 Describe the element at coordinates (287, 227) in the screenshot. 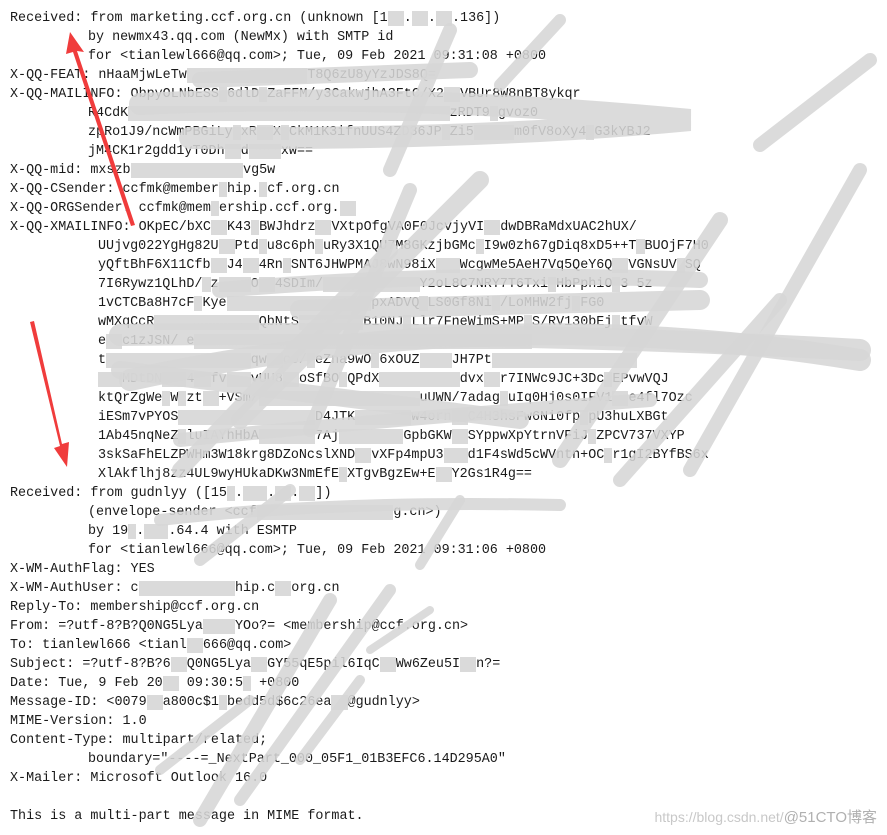

I see `text-segment: BWJhdrz` at that location.